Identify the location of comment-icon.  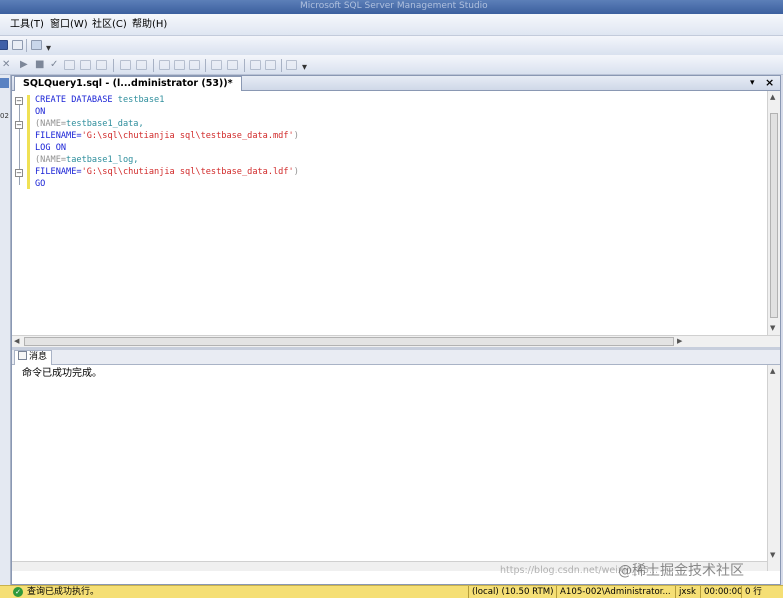
(232, 65).